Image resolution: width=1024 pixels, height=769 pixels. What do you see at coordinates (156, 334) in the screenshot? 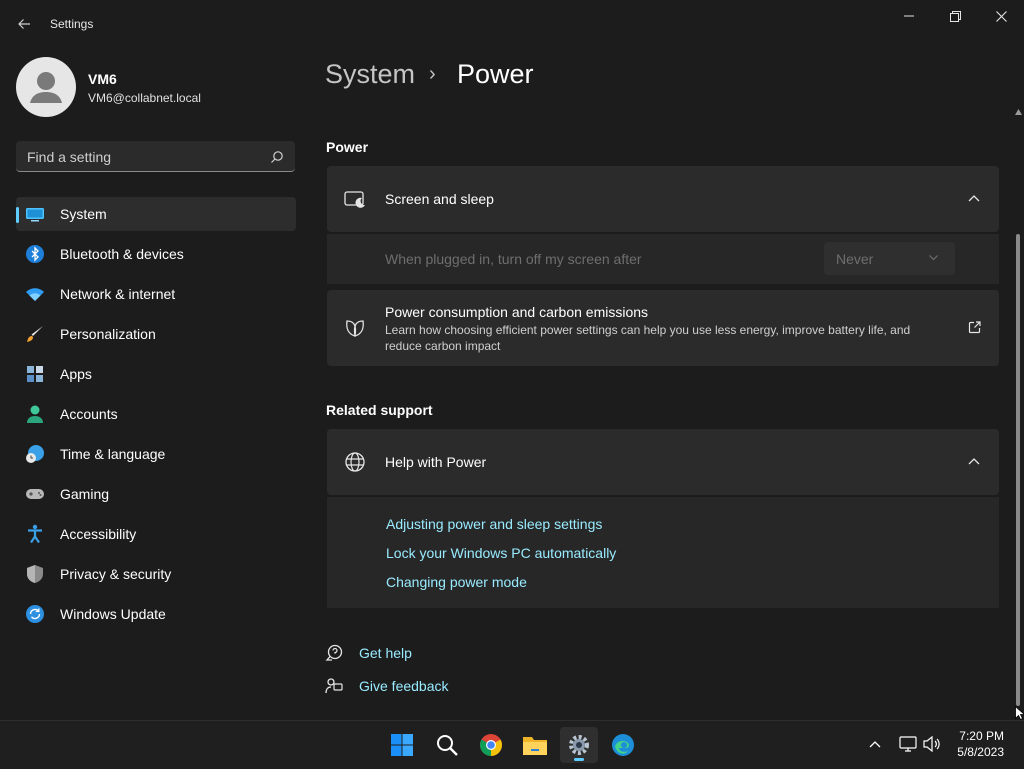
I see `sidebar-item-personalization: Personalization` at bounding box center [156, 334].